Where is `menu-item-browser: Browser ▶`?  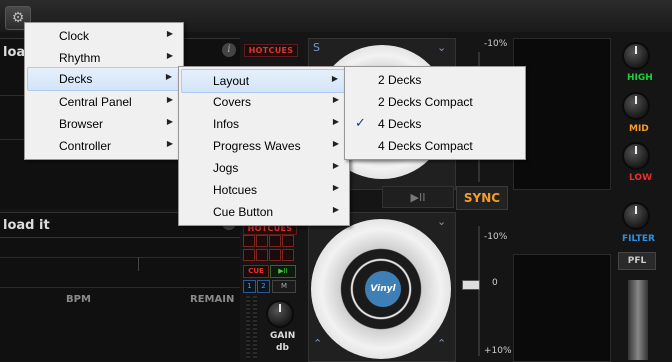
menu-item-browser: Browser ▶ is located at coordinates (104, 124).